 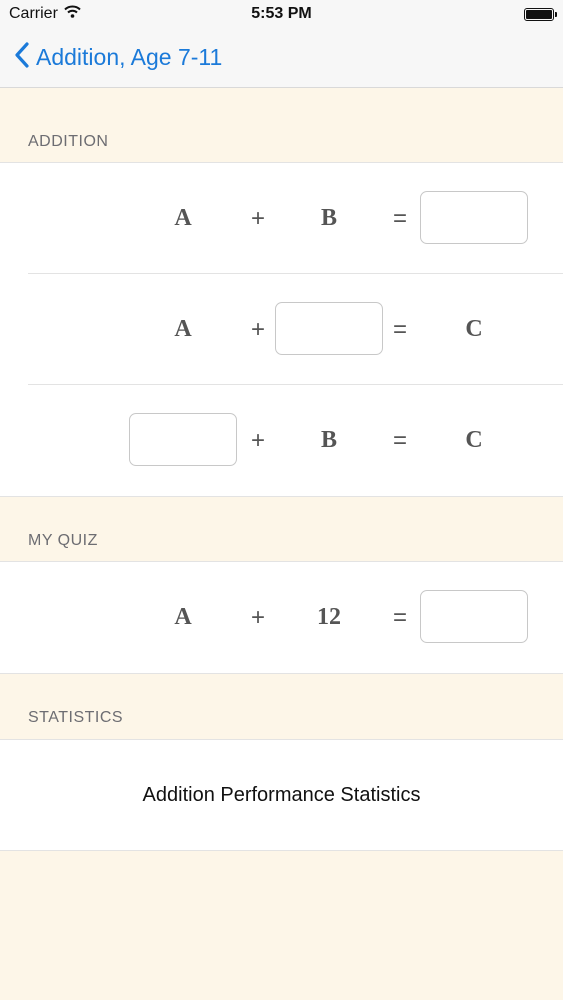 I want to click on back-button: Addition, Age 7-11, so click(x=118, y=57).